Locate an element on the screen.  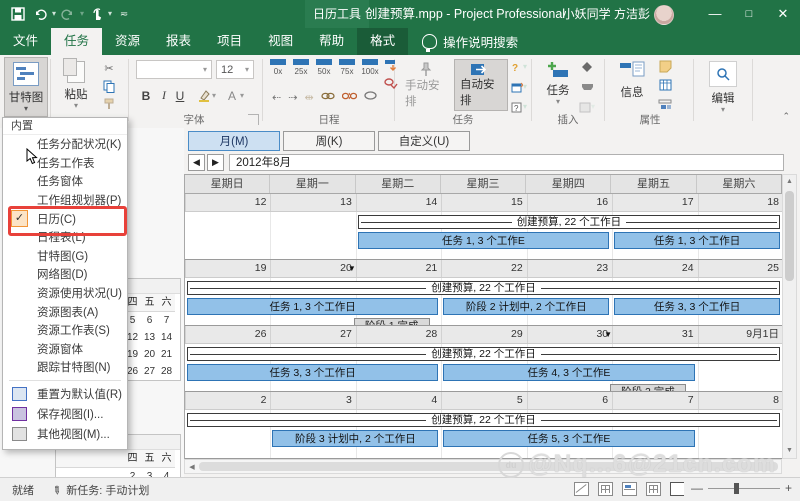
view-menu-item: 任务分配状况(K) is located at coordinates (65, 144).